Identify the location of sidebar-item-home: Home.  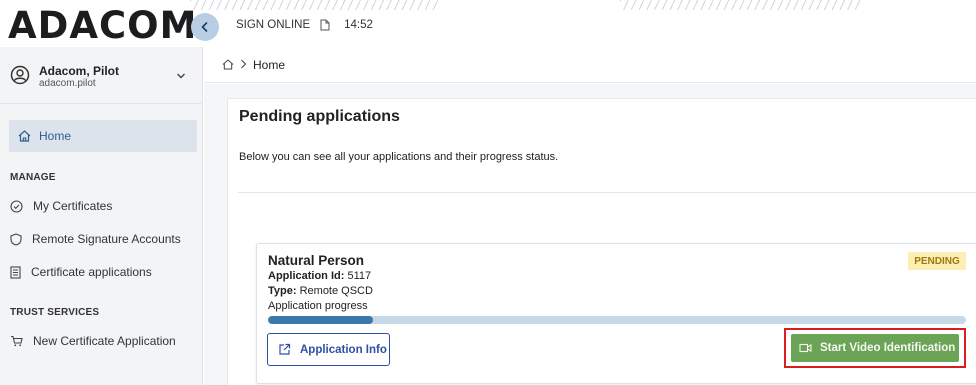
(103, 136).